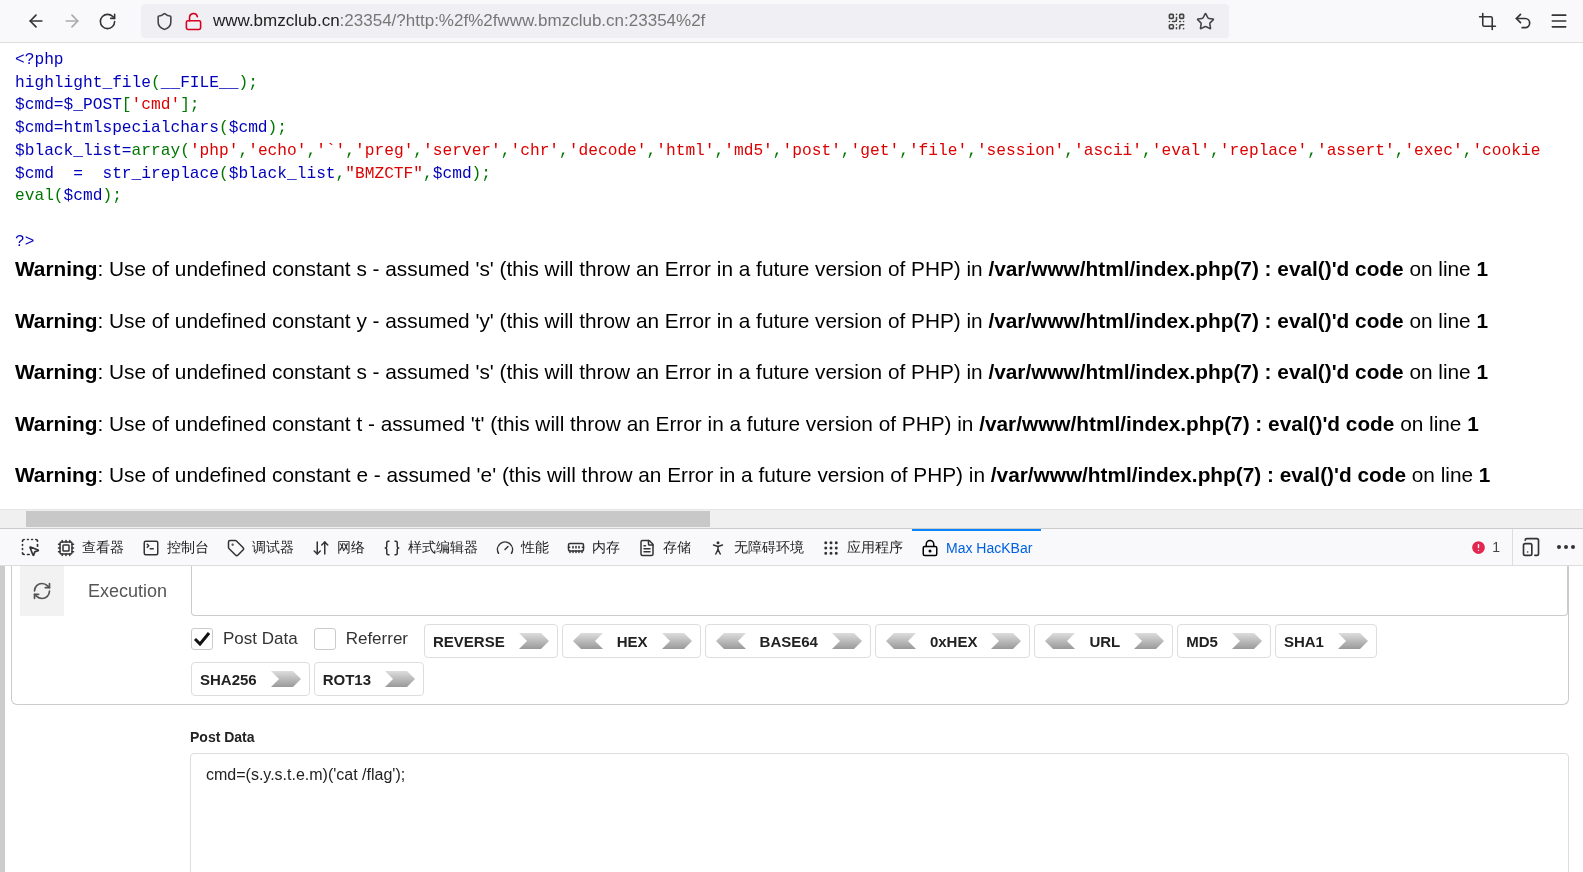 This screenshot has width=1583, height=872. What do you see at coordinates (1176, 21) in the screenshot?
I see `qr-code-icon` at bounding box center [1176, 21].